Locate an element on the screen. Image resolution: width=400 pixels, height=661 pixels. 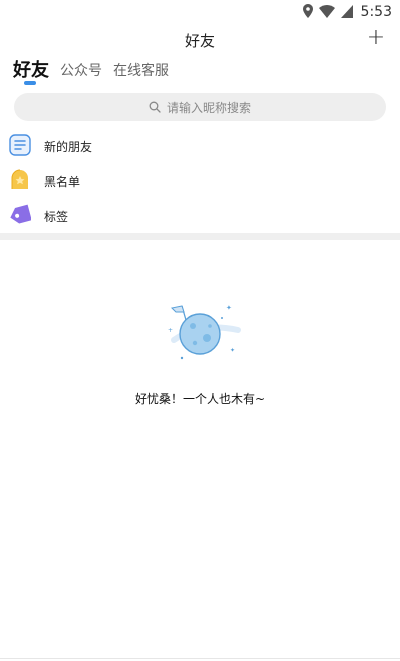
menu-item-new-friends: 新的朋友 is located at coordinates (200, 146).